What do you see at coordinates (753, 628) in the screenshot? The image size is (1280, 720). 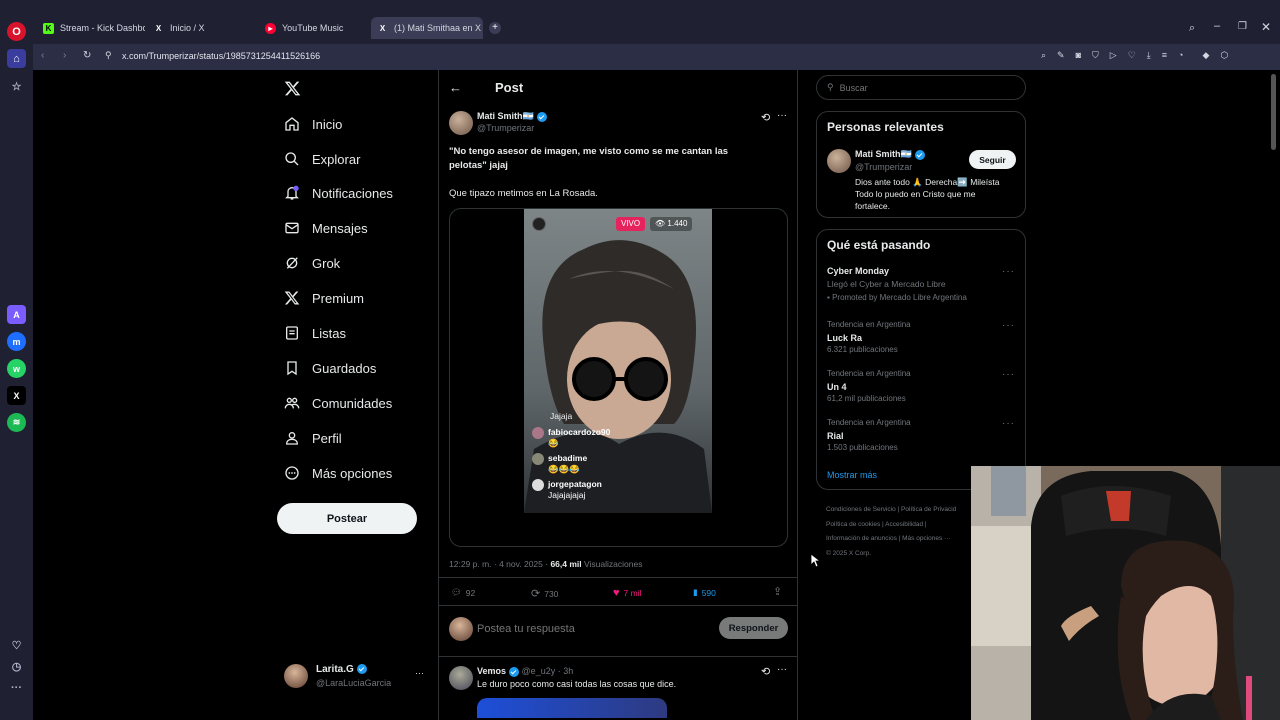 I see `reply-button: Responder` at bounding box center [753, 628].